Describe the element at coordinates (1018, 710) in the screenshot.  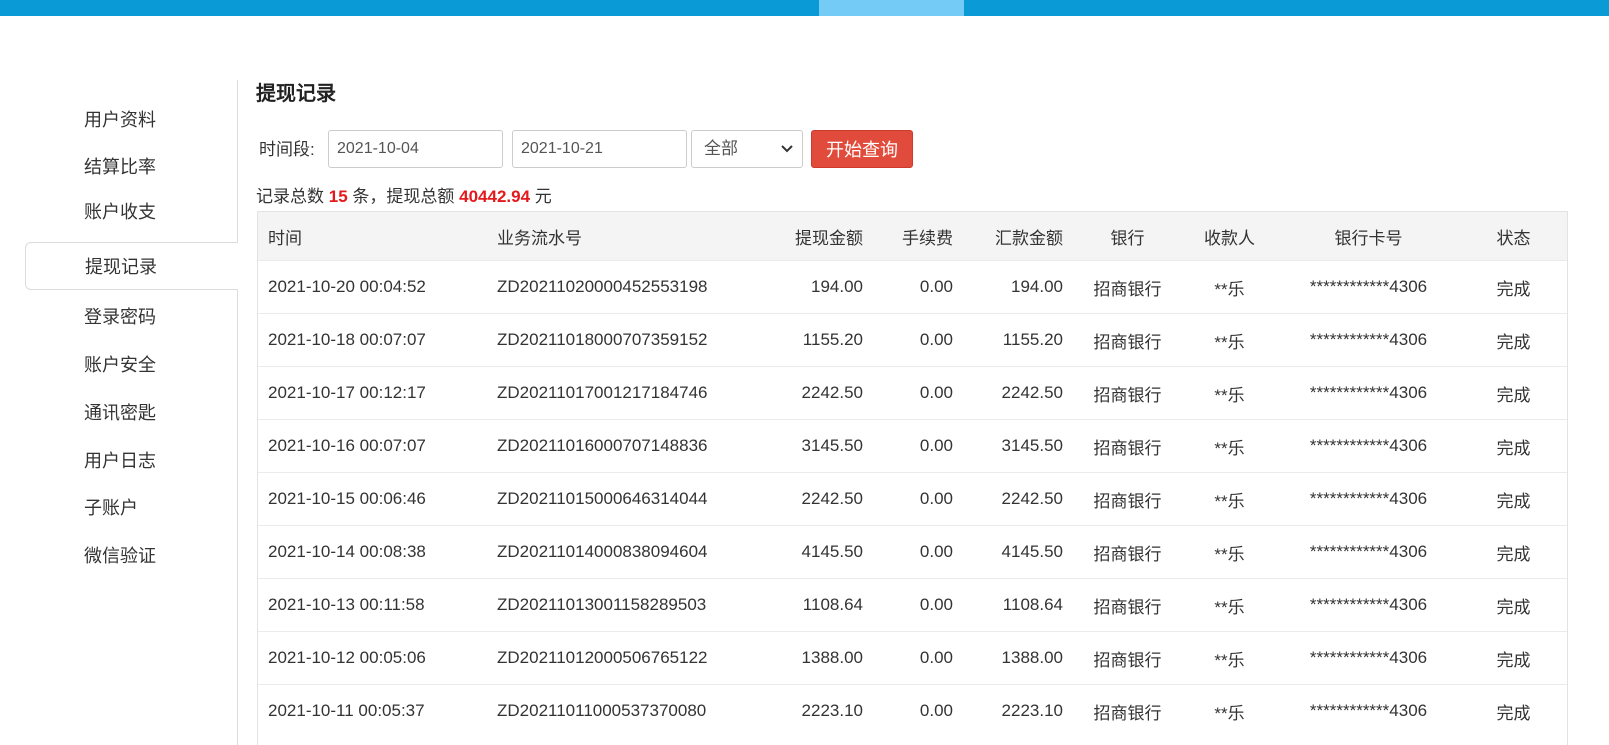
I see `cell-remit-amount: 2223.10` at that location.